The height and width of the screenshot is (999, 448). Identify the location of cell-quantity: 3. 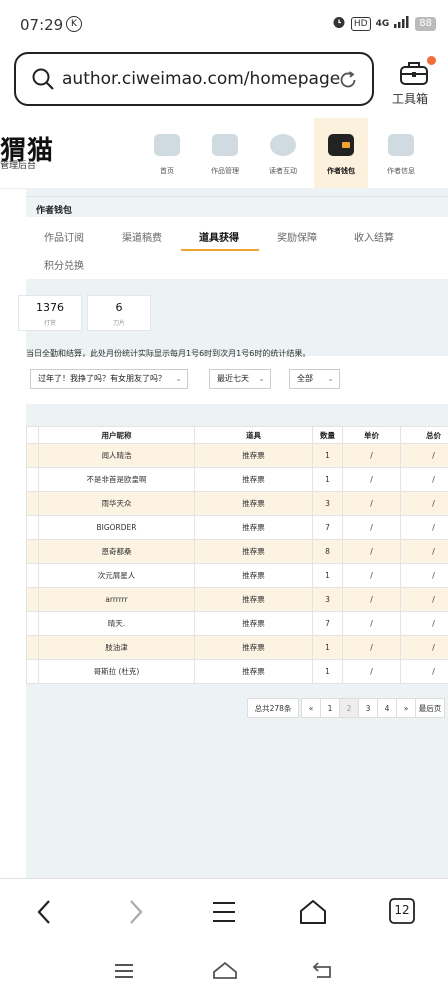
(327, 599).